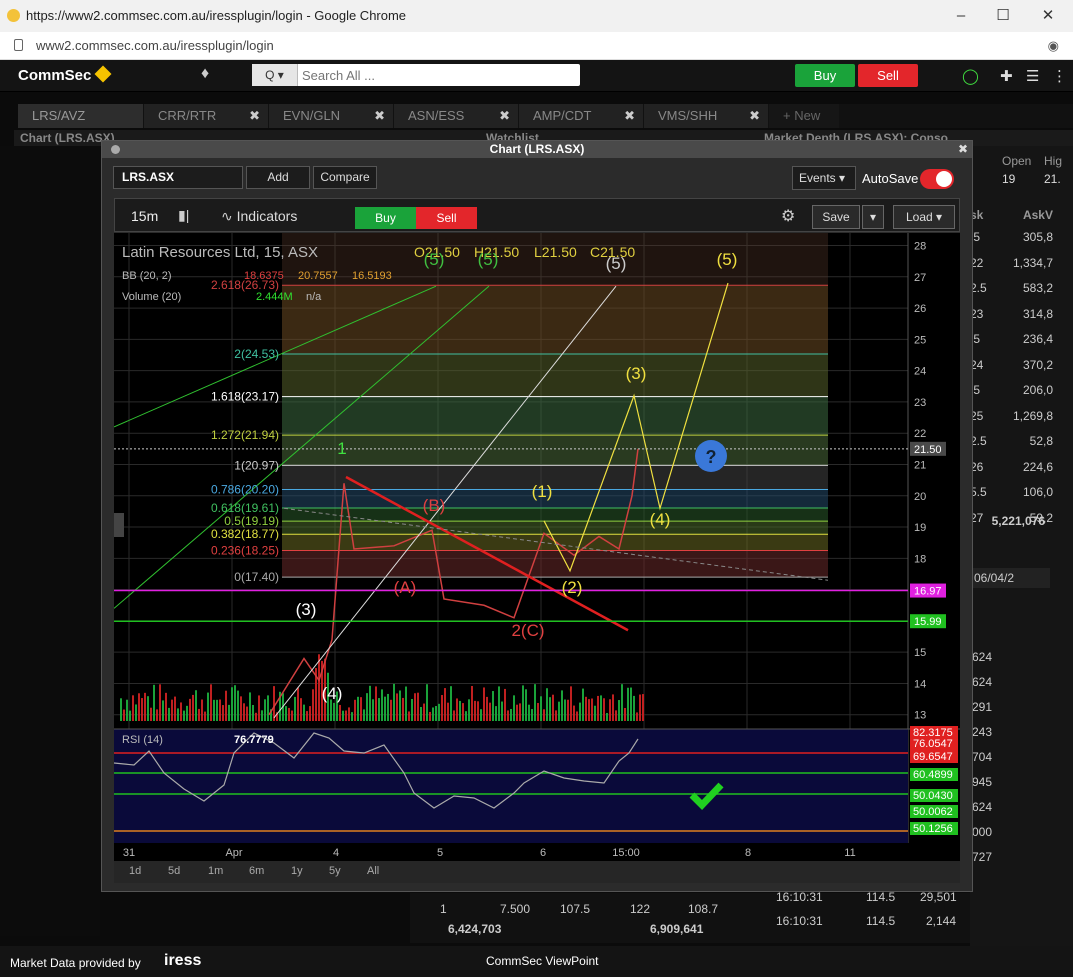 The image size is (1073, 977). I want to click on window-dot-icon, so click(115, 149).